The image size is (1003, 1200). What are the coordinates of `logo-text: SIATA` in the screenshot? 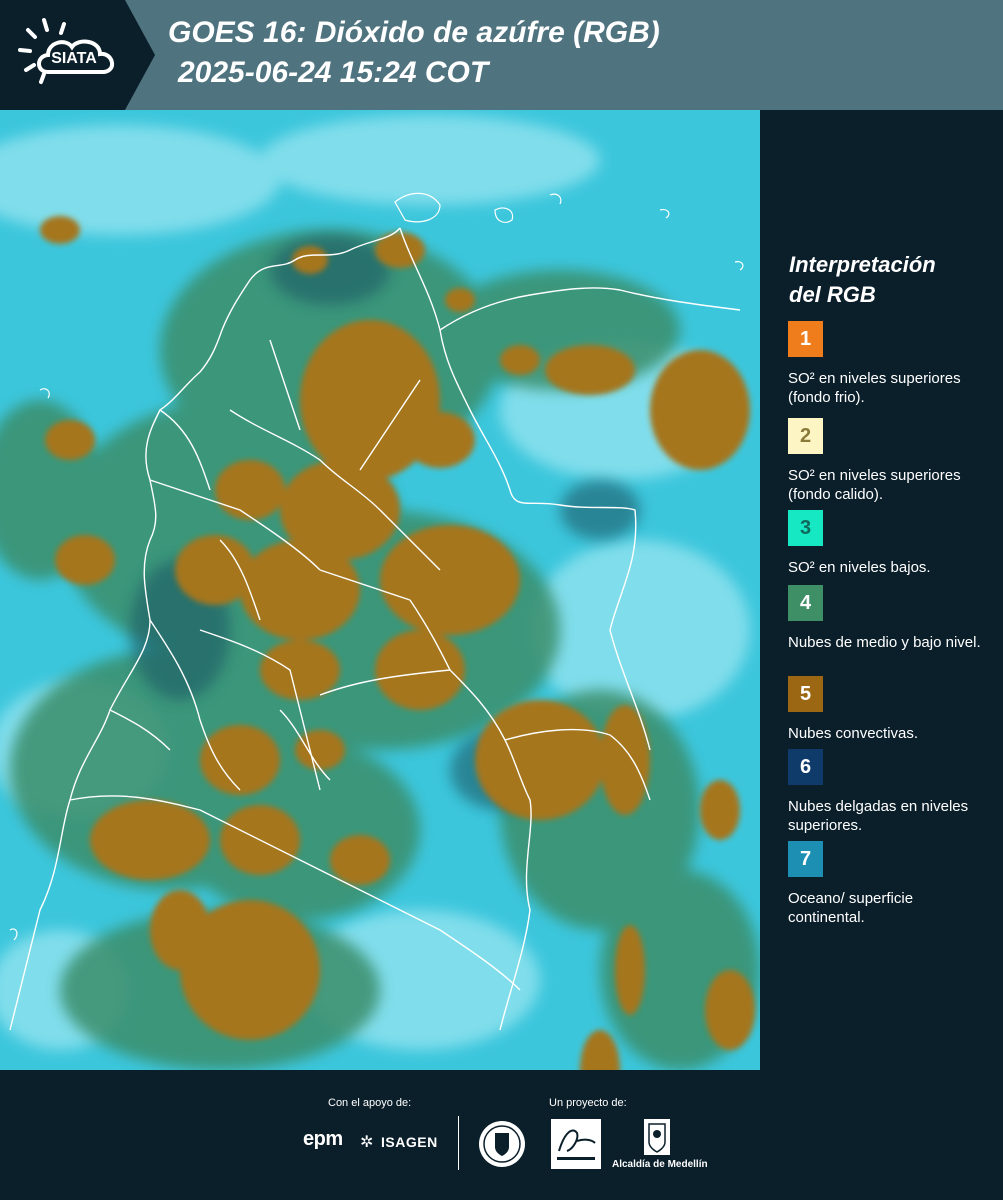 It's located at (74, 58).